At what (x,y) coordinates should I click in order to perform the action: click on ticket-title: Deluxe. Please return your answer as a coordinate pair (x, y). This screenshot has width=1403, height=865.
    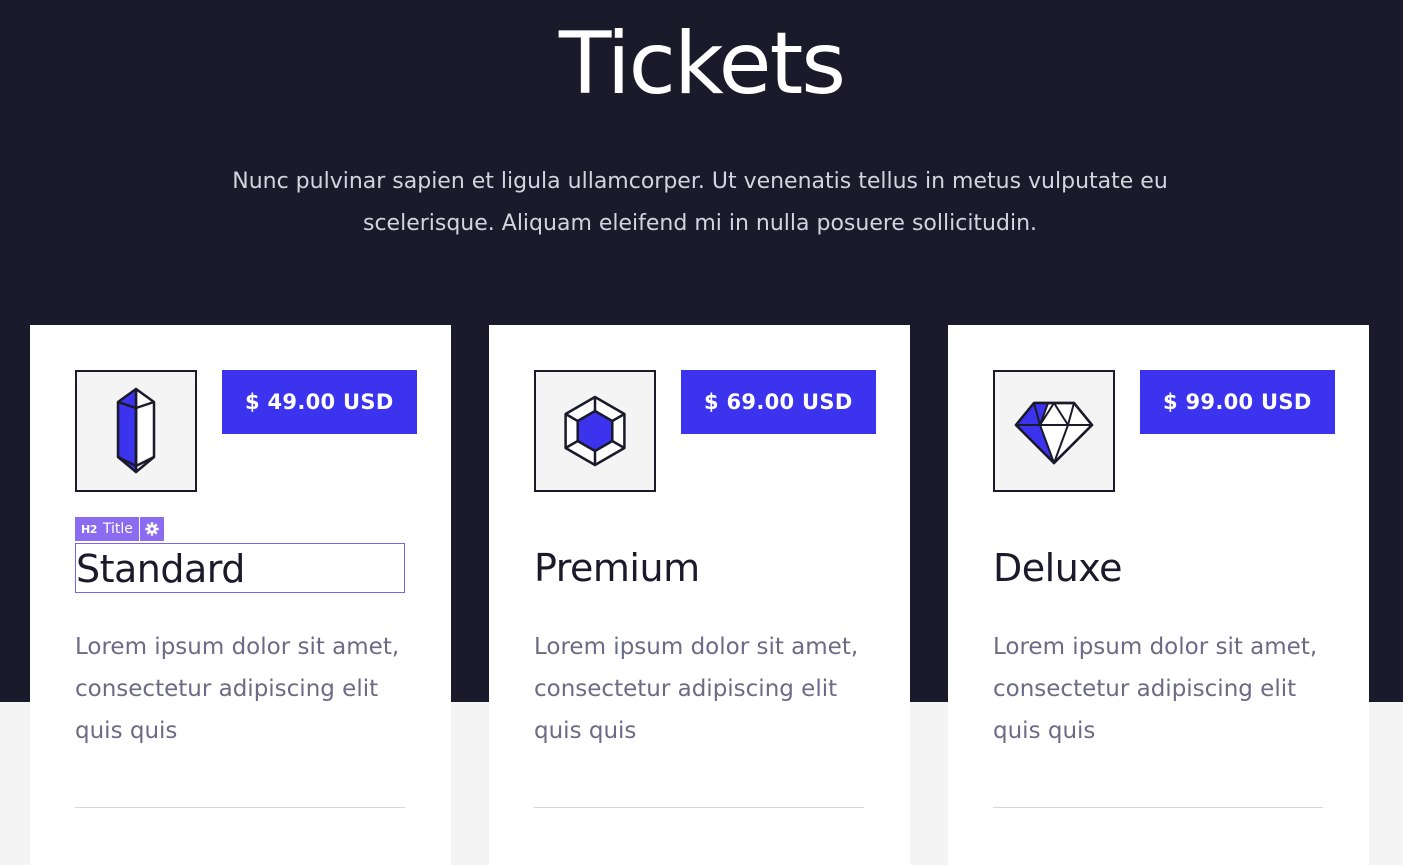
    Looking at the image, I should click on (1158, 568).